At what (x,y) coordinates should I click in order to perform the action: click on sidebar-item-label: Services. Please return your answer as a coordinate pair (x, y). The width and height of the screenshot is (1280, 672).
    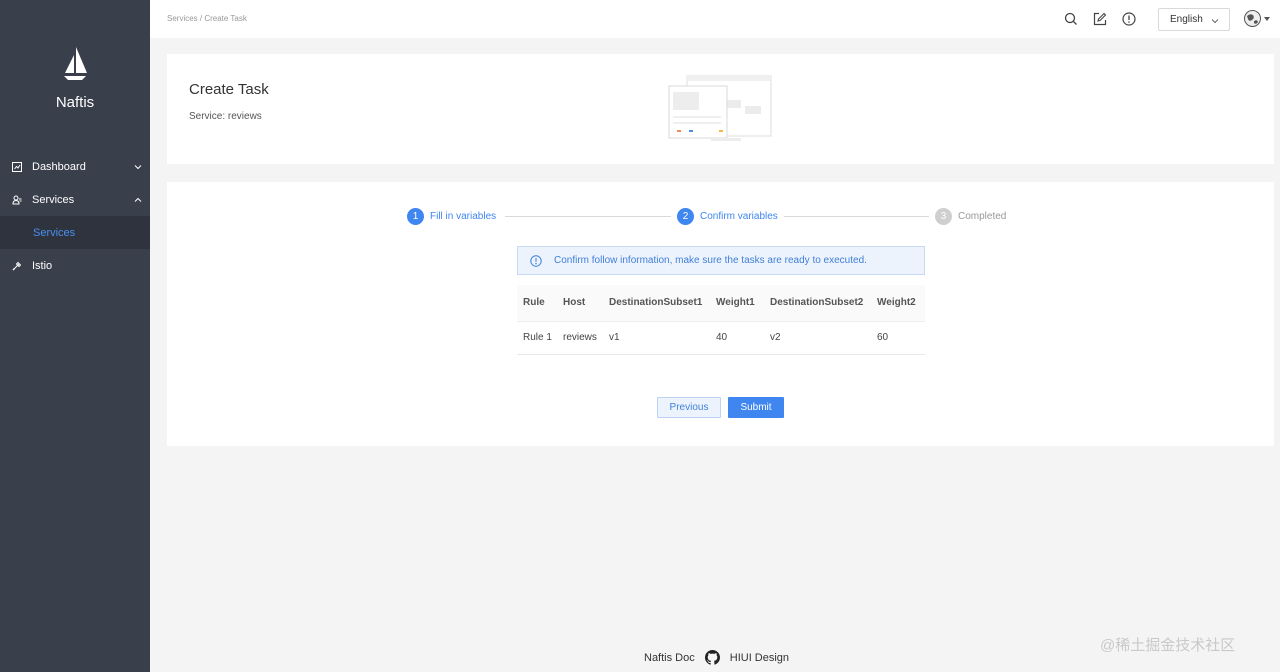
    Looking at the image, I should click on (53, 199).